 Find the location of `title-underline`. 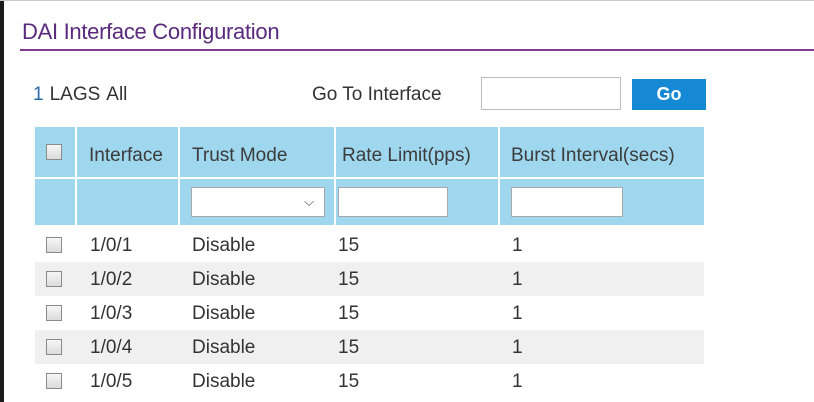

title-underline is located at coordinates (417, 50).